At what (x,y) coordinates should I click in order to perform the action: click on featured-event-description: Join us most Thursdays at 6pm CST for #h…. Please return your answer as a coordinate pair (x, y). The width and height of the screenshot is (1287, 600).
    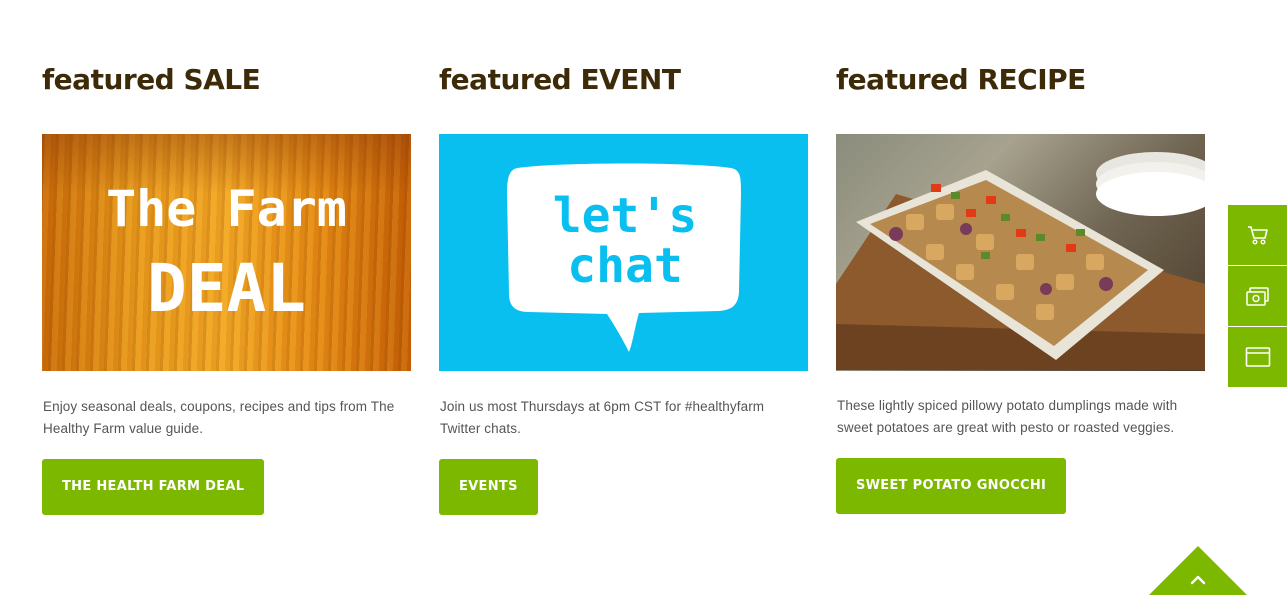
    Looking at the image, I should click on (602, 417).